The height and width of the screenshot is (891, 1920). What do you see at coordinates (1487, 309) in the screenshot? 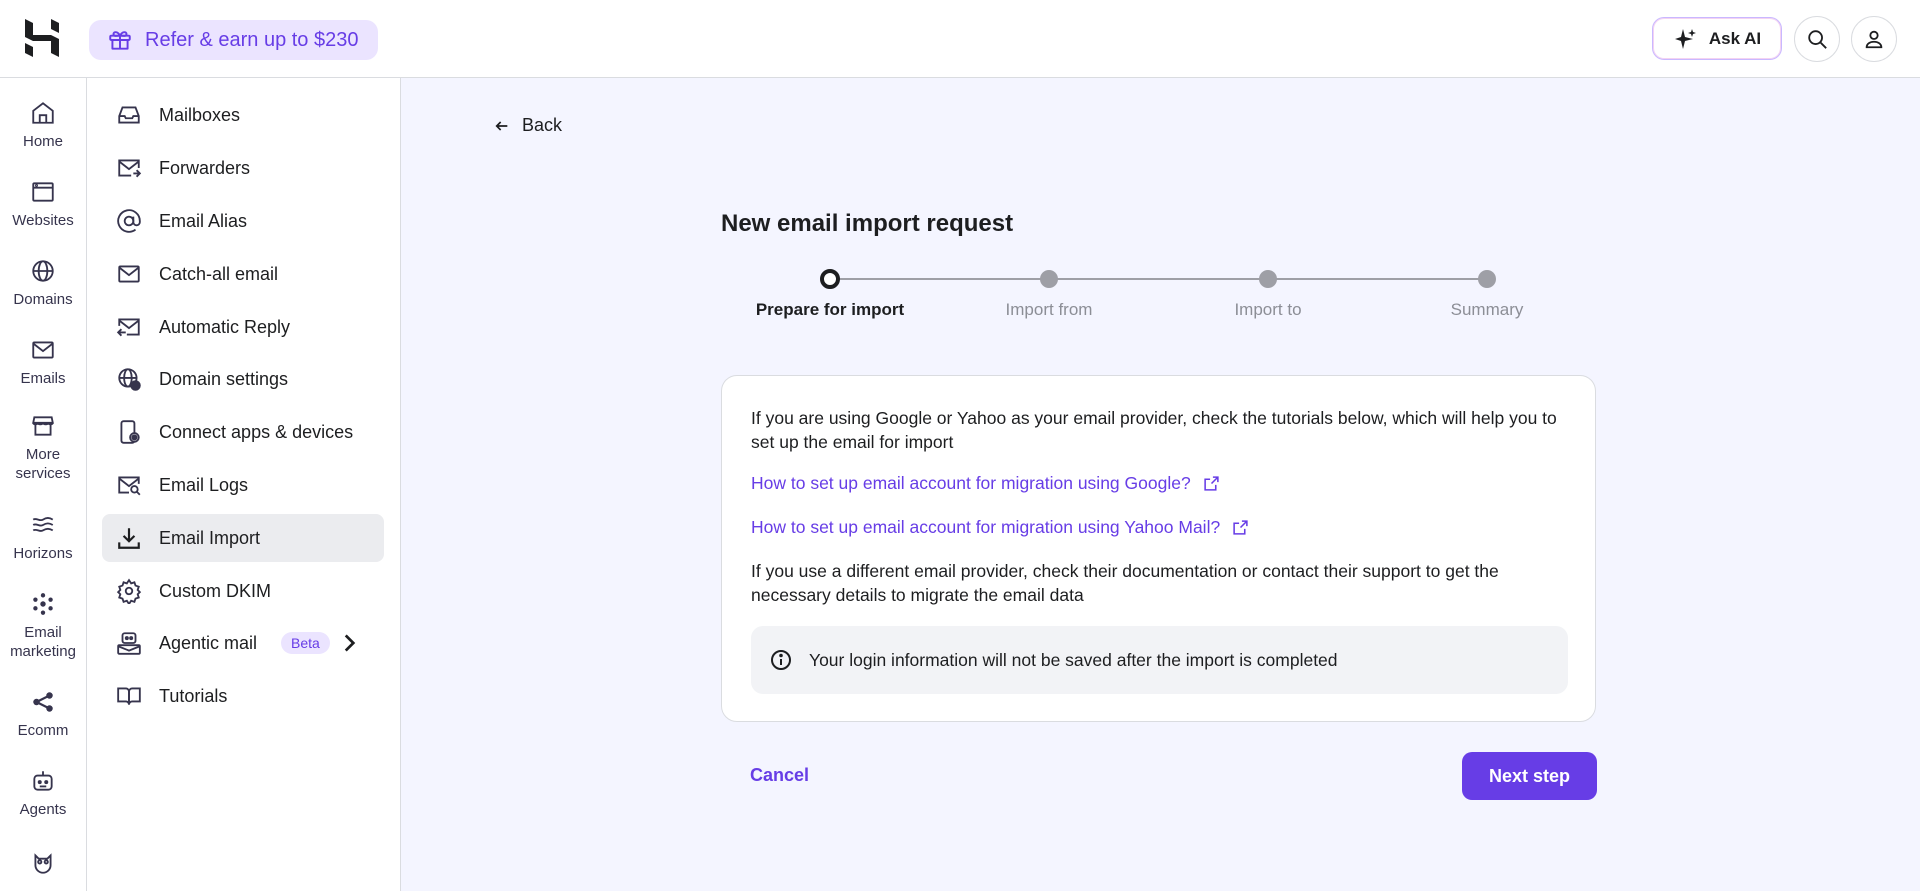
I see `step-label: Summary` at bounding box center [1487, 309].